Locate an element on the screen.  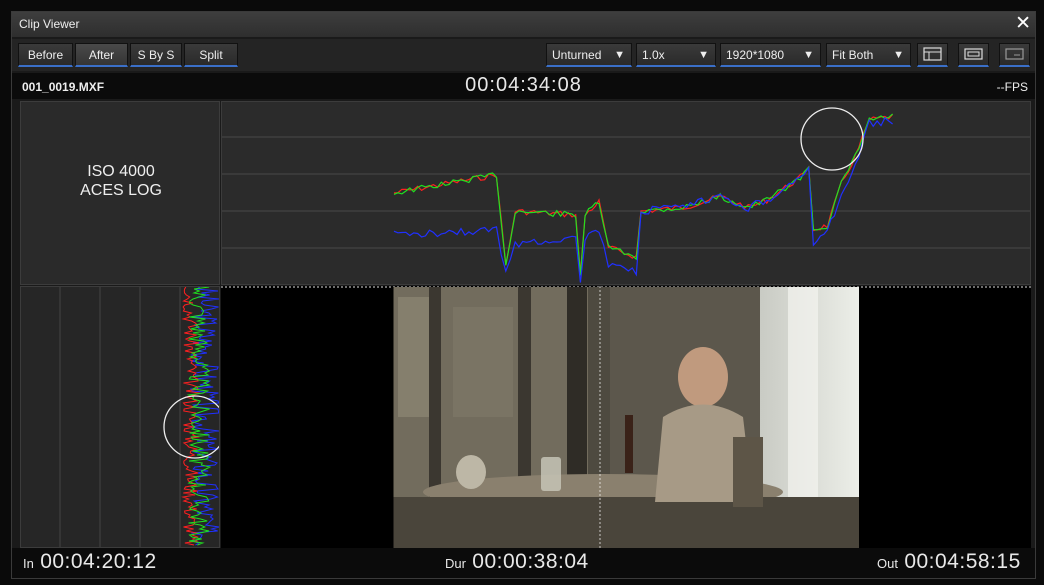
in-value: 00:04:20:12 is located at coordinates (98, 561).